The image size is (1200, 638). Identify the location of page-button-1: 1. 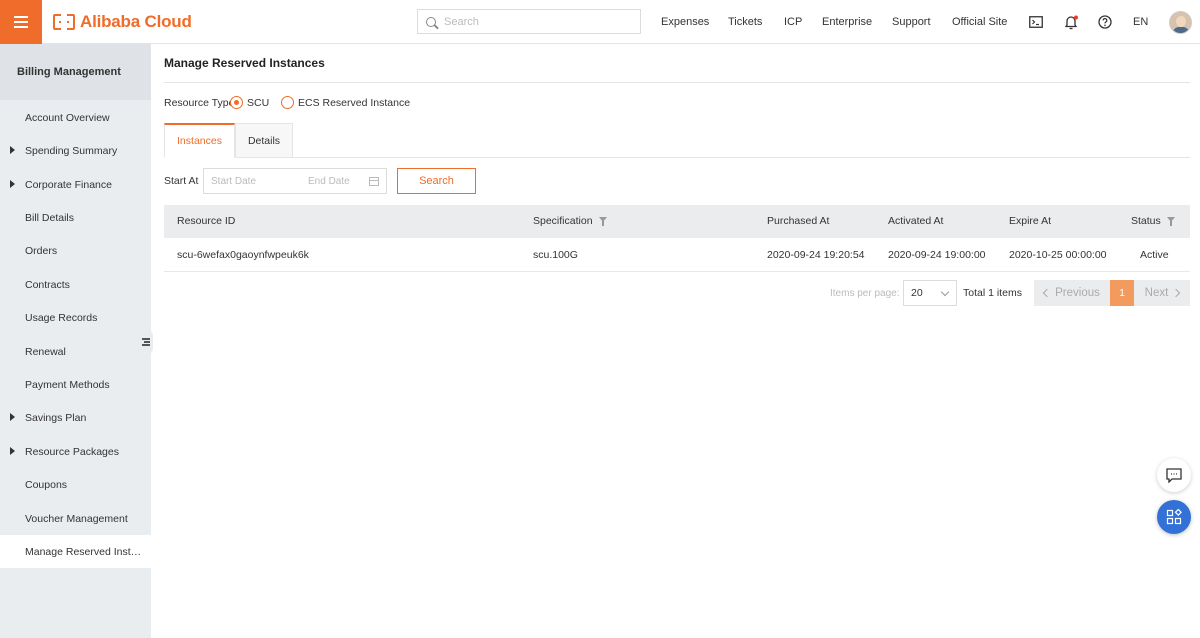
(1122, 293).